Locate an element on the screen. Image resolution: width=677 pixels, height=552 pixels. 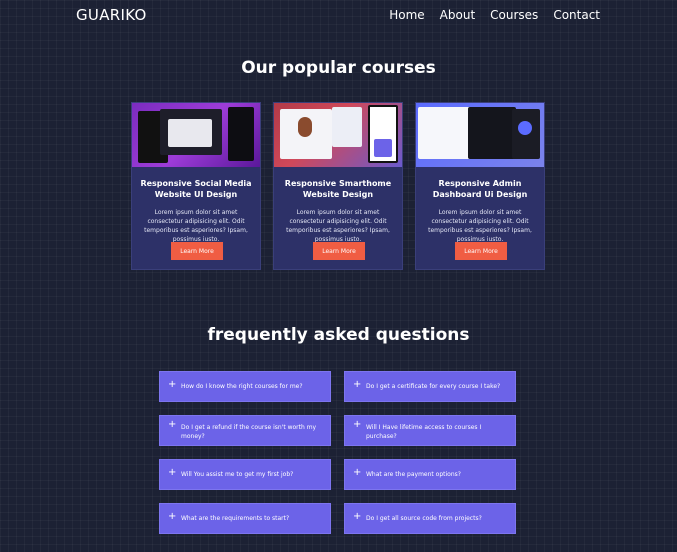
faq-item: + What are the requirements to start? is located at coordinates (245, 518).